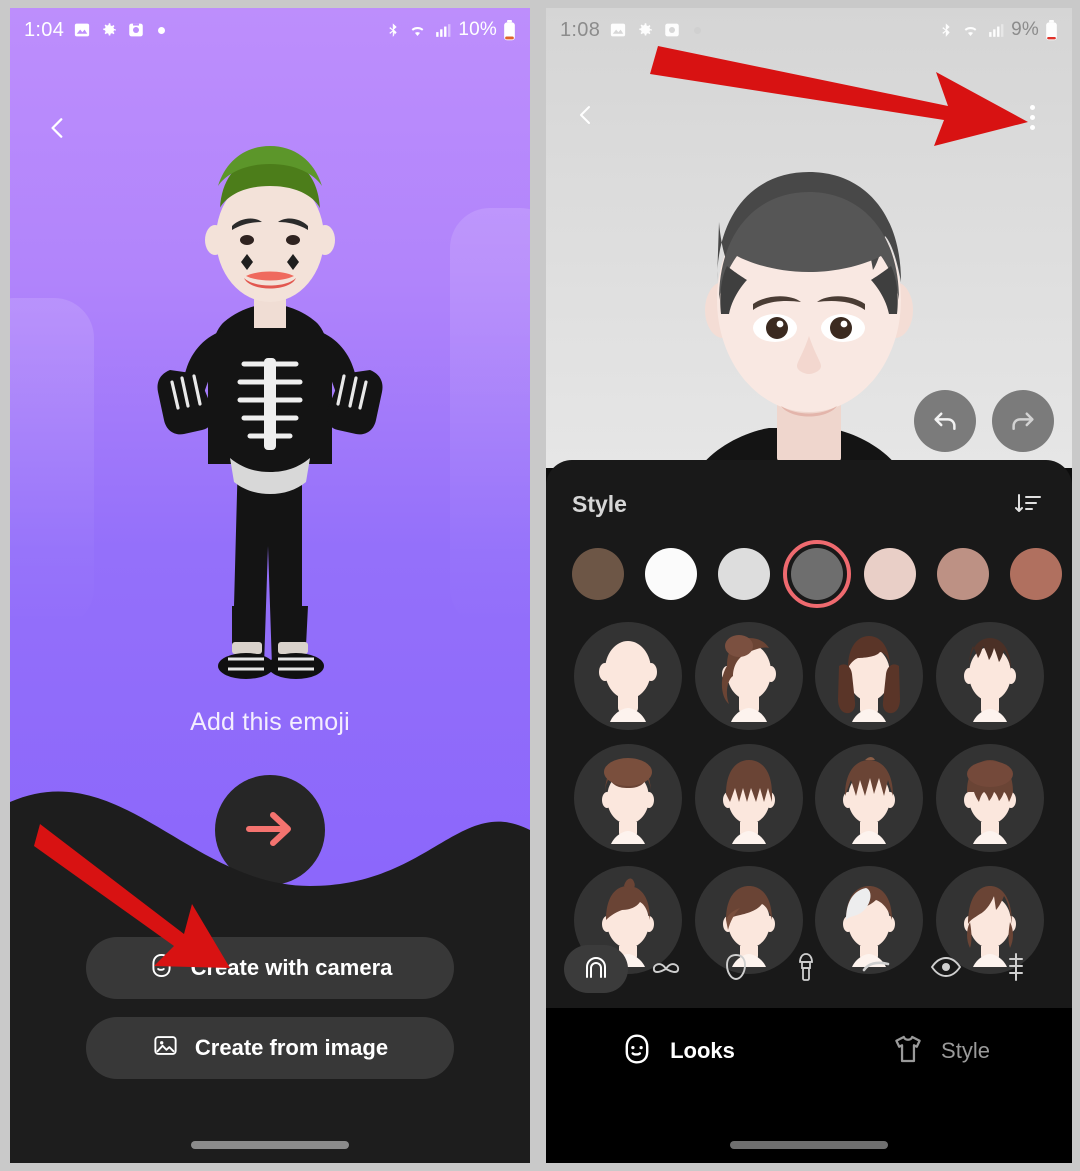  Describe the element at coordinates (702, 1050) in the screenshot. I see `tab-looks-label: Looks` at that location.